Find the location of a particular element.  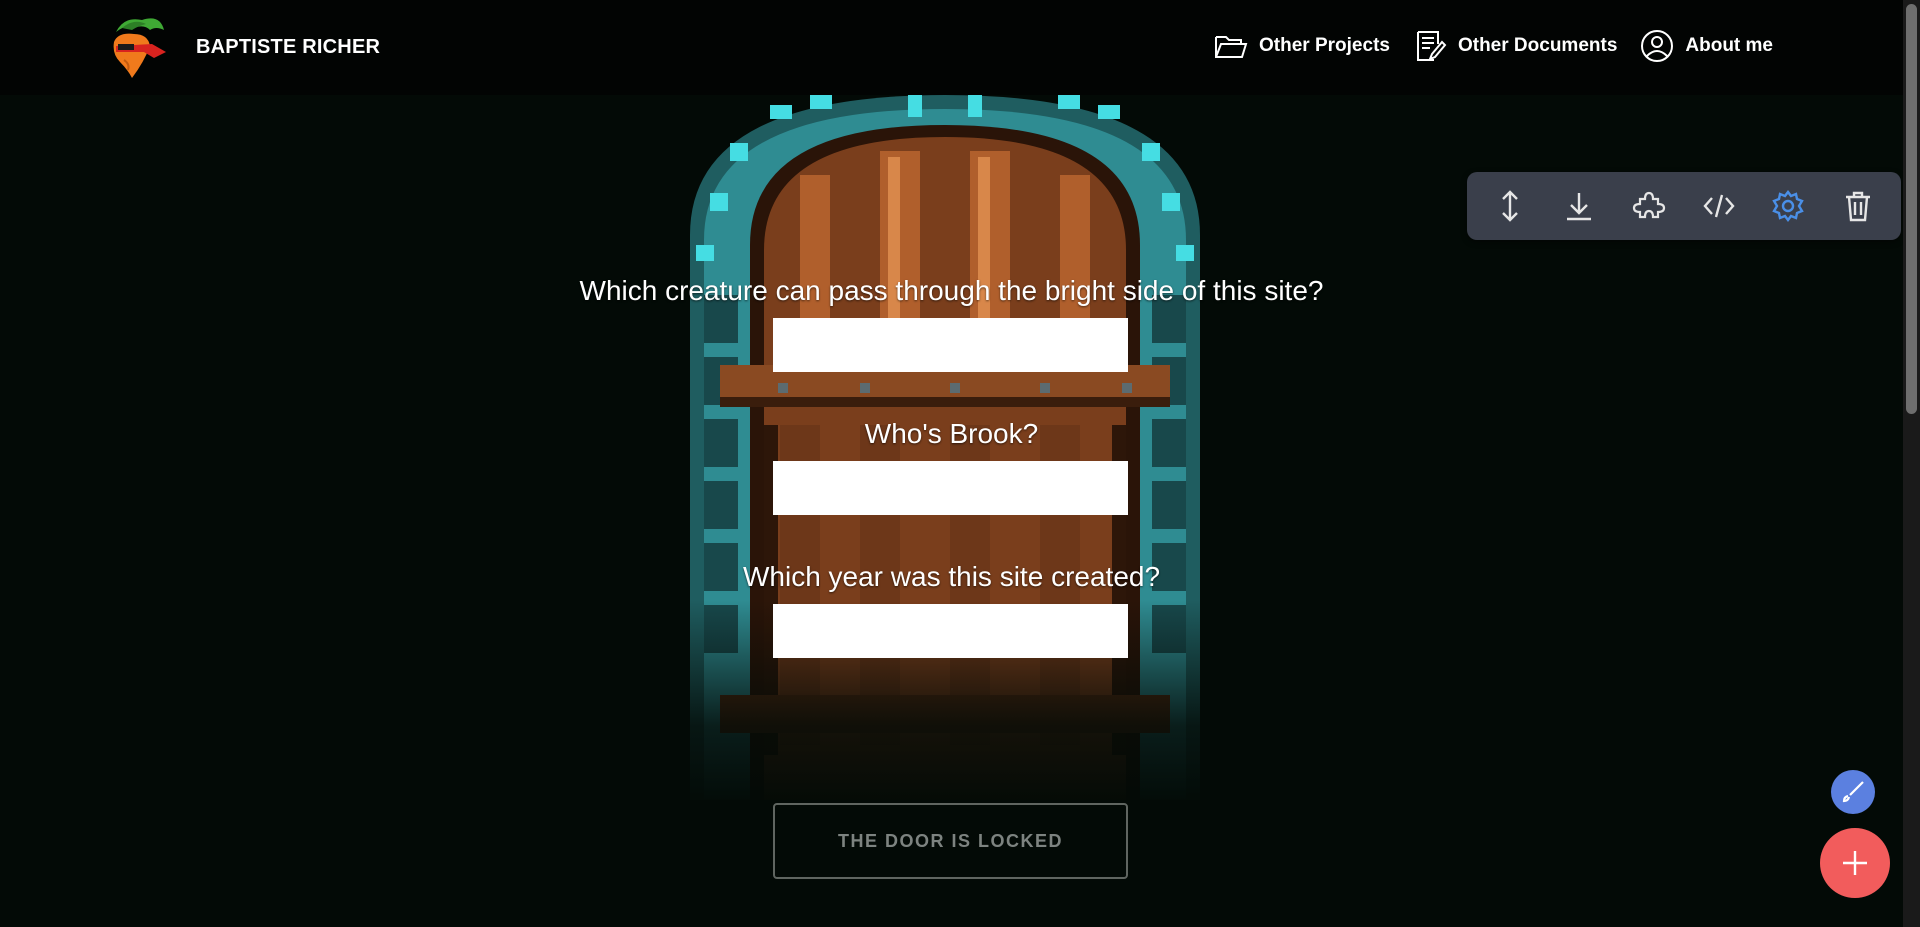

extension-button is located at coordinates (1649, 206).